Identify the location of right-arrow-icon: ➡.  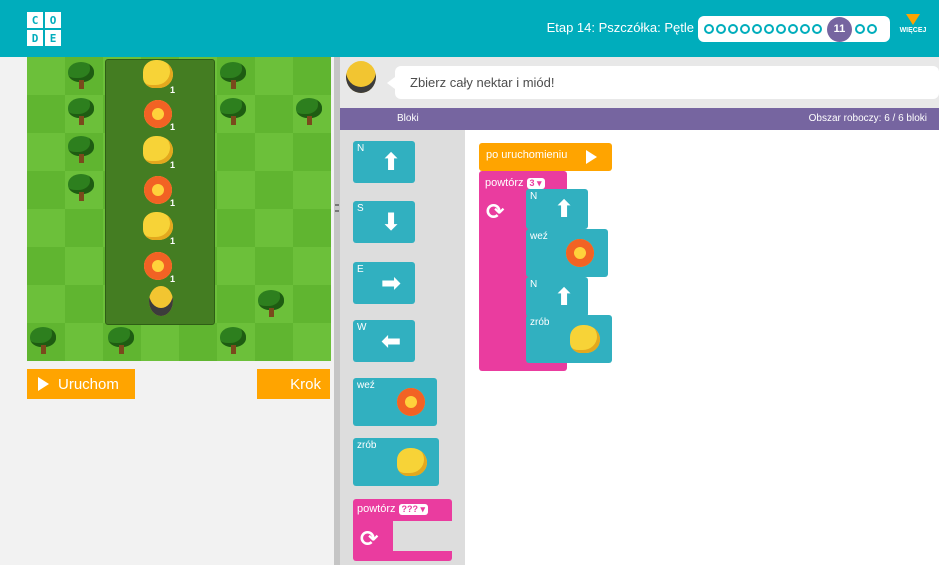
(391, 283).